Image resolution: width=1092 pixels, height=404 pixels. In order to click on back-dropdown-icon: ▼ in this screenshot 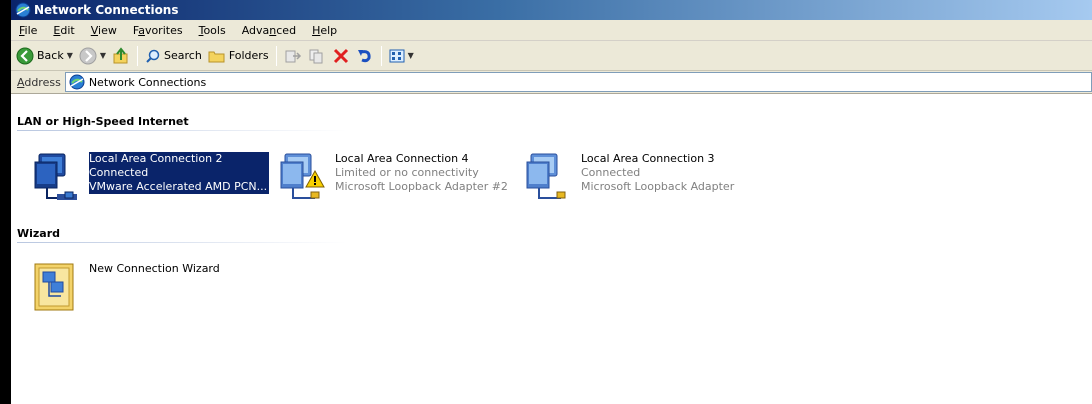, I will do `click(70, 55)`.